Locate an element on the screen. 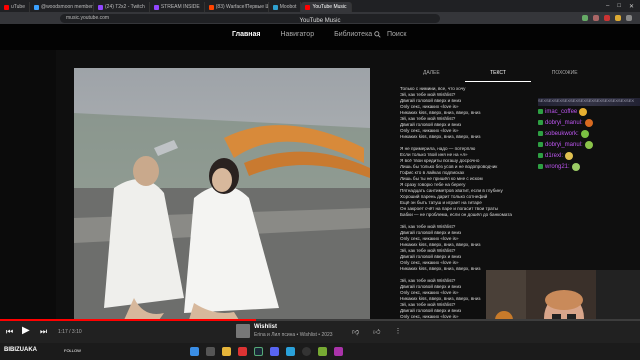 The height and width of the screenshot is (360, 640). main-nav: Главная Навигатор Библиотека is located at coordinates (302, 34).